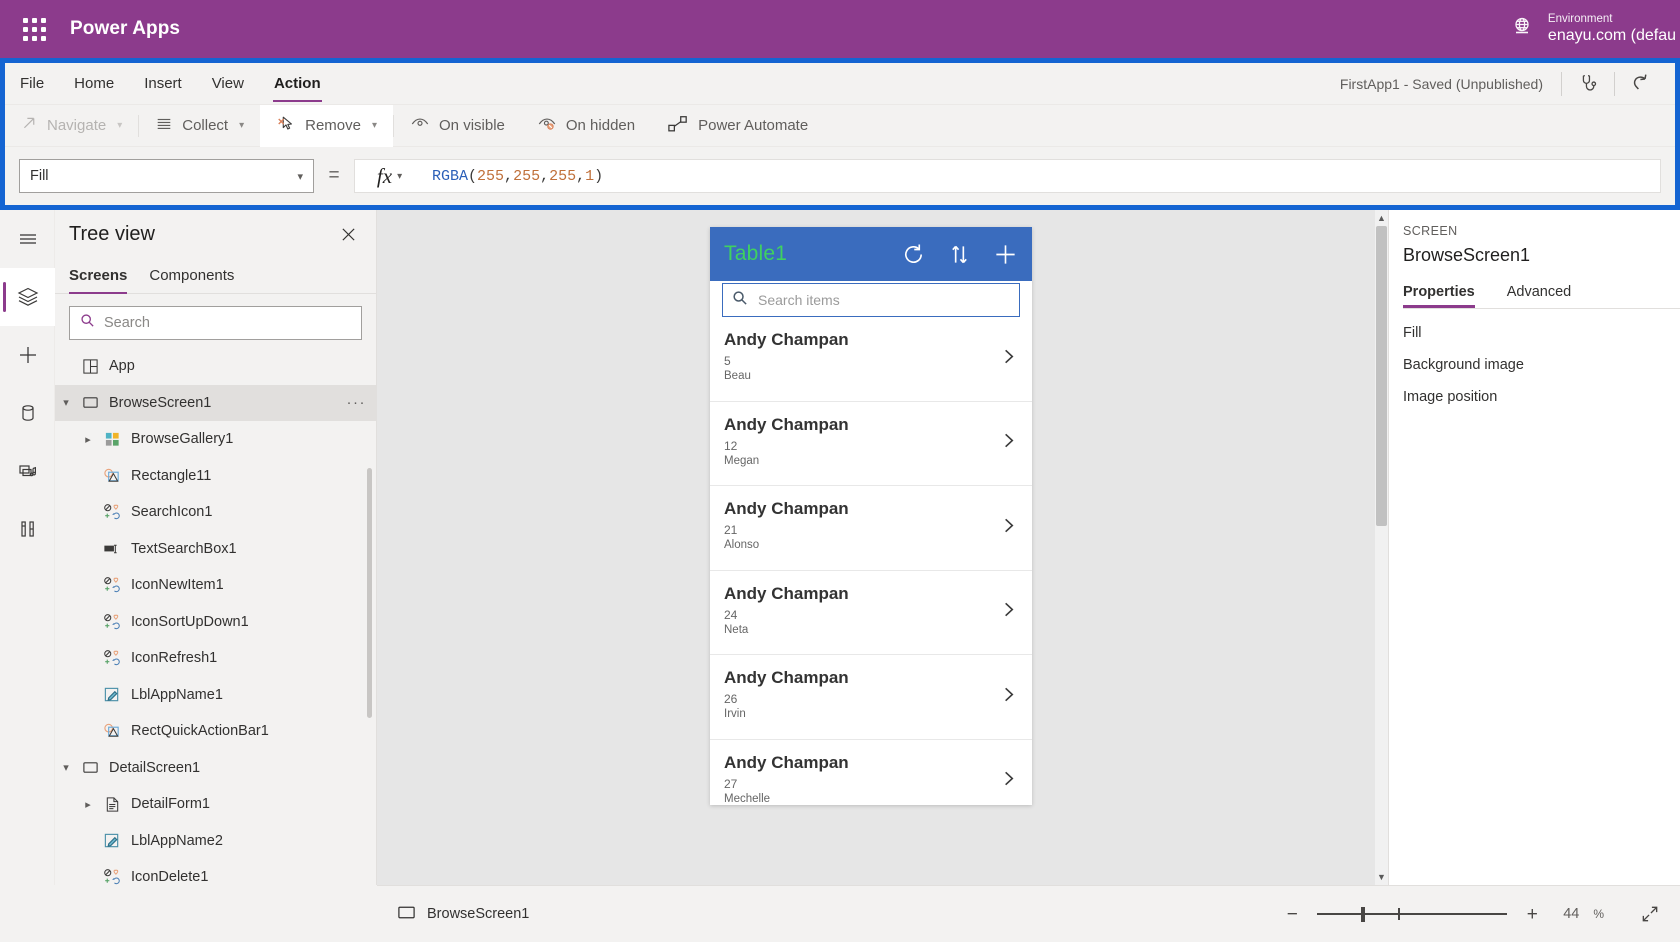  I want to click on scroll-down-arrow-icon: ▼, so click(1381, 877).